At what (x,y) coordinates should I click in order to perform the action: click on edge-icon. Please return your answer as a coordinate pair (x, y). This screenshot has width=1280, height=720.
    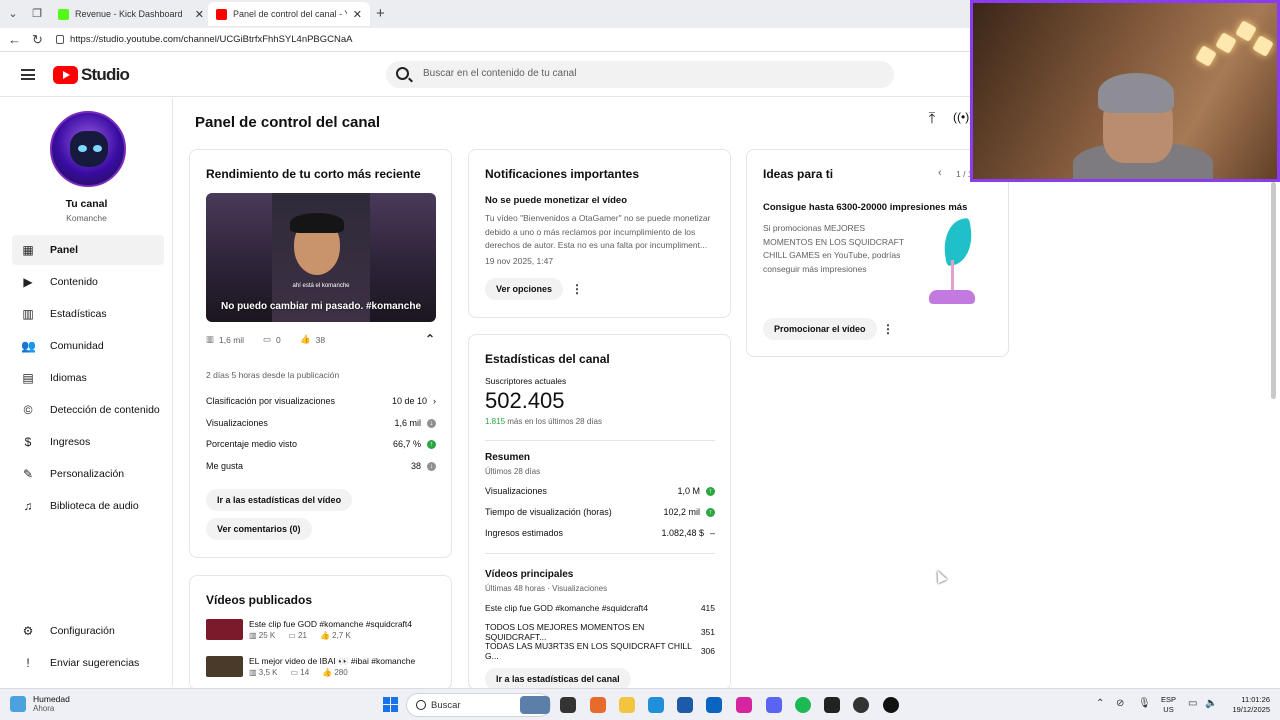
    Looking at the image, I should click on (656, 705).